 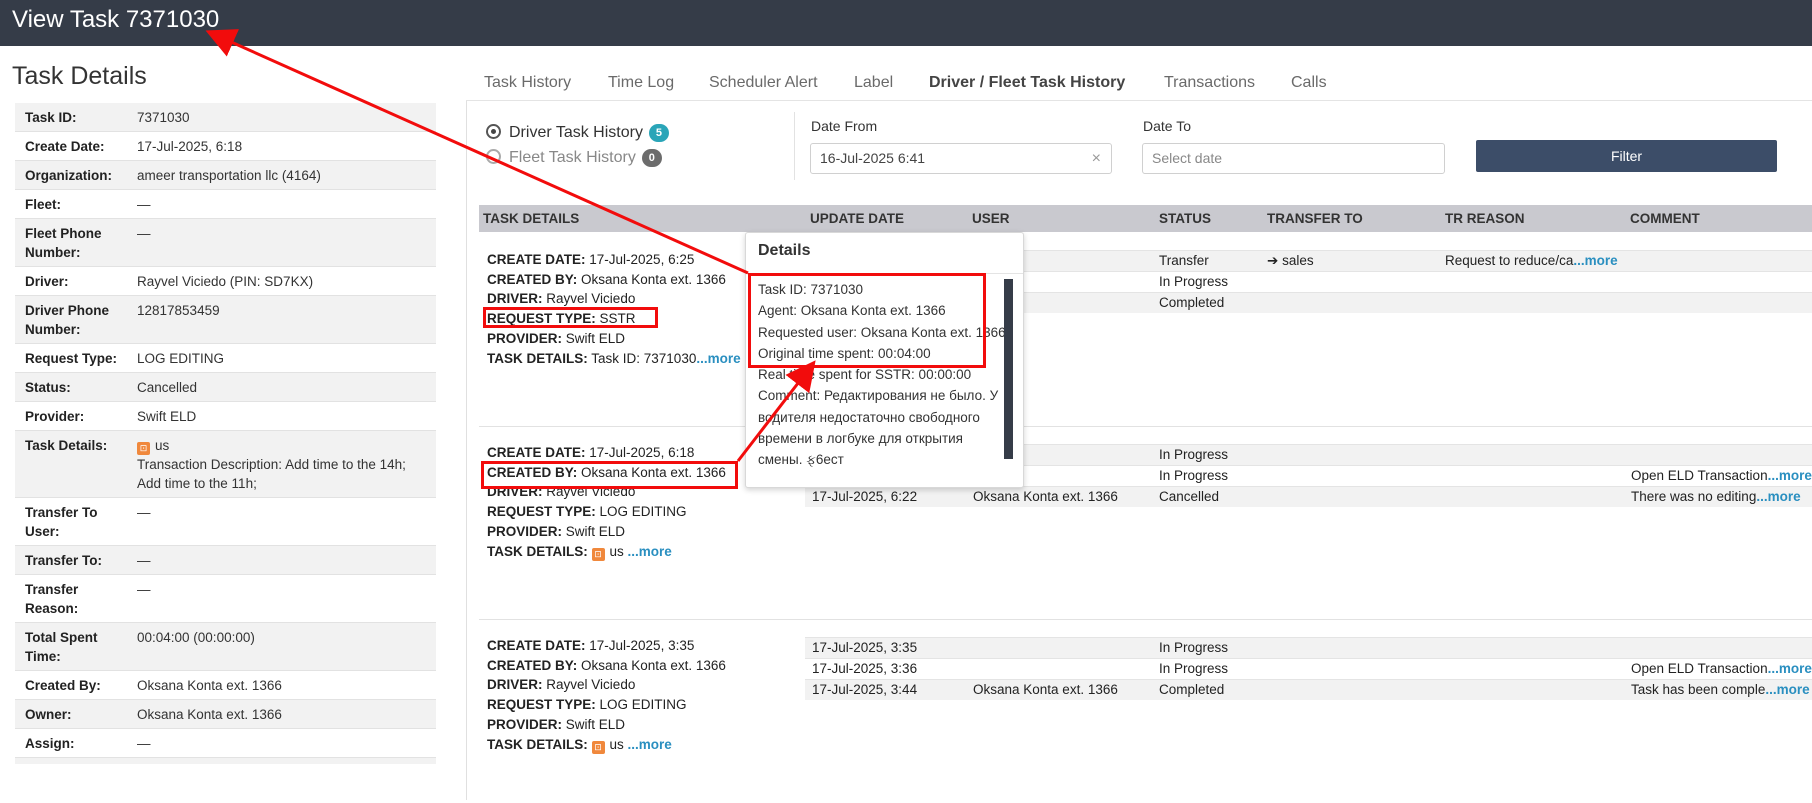 I want to click on arrow-to-title-icon, so click(x=477, y=152).